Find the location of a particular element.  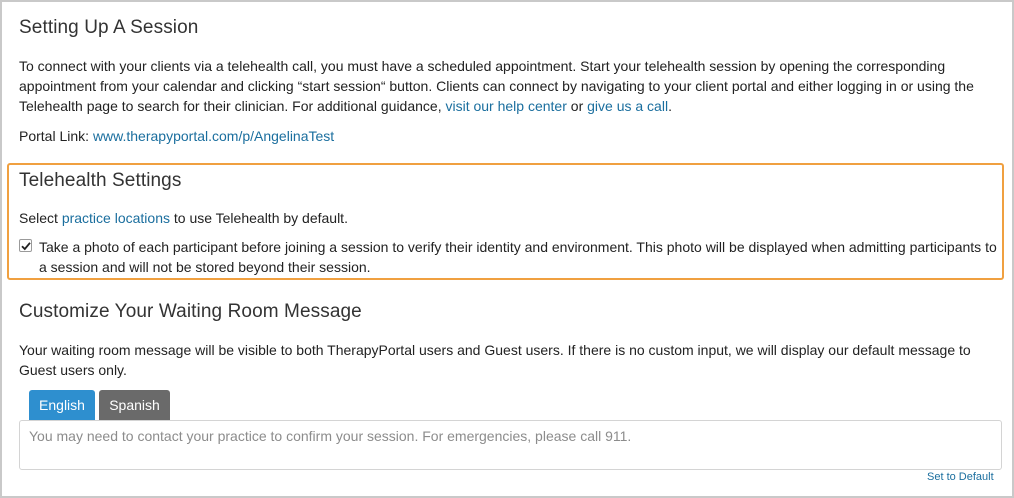

select-prefix-text: Select is located at coordinates (40, 218).